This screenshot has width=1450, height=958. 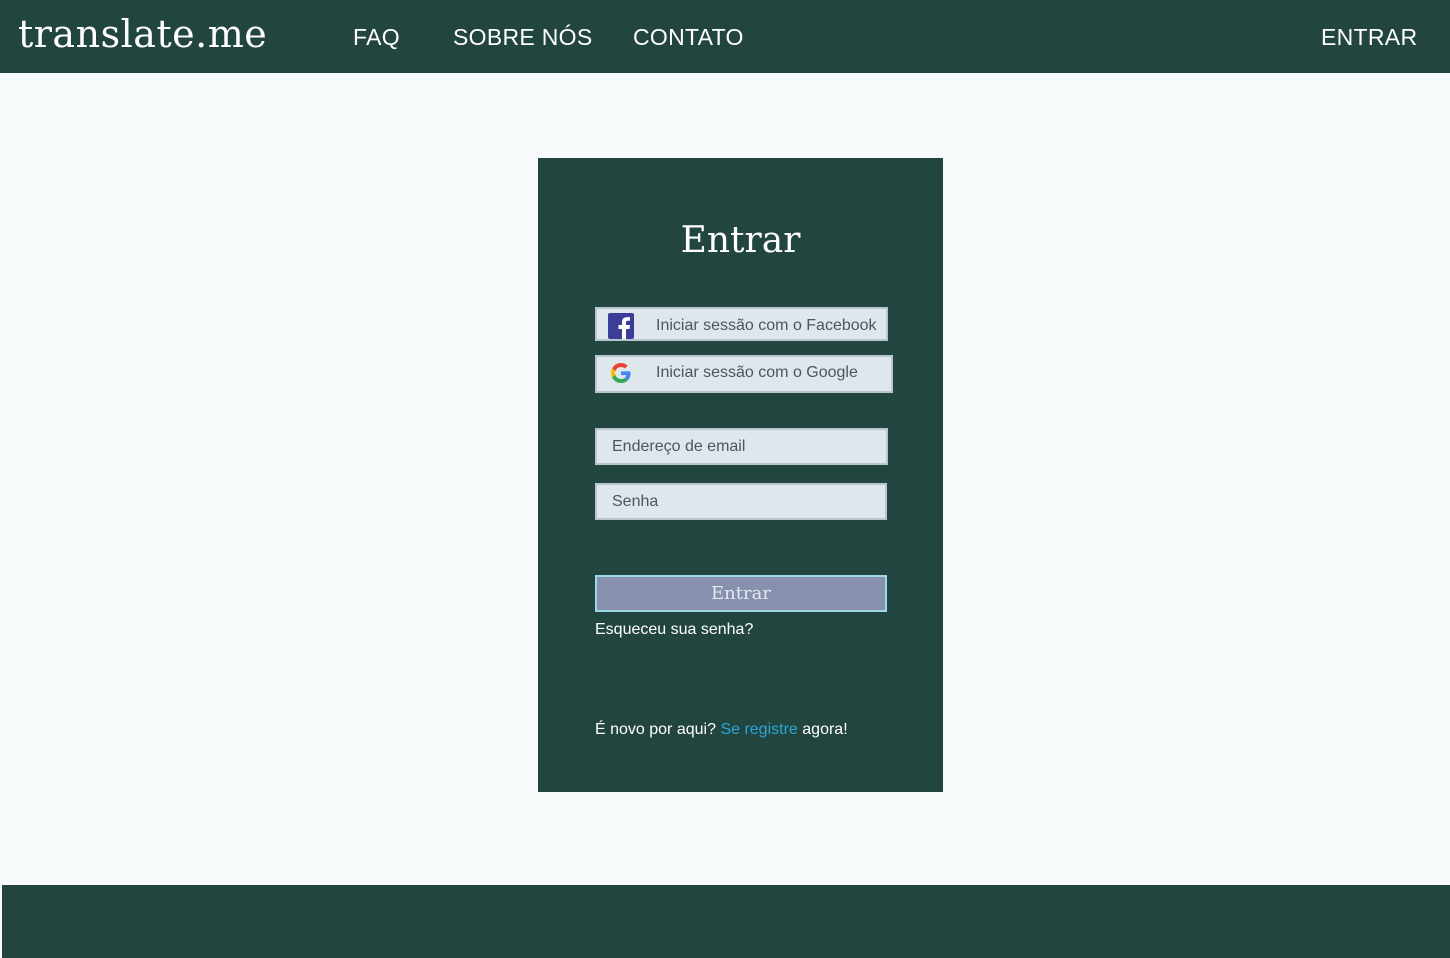 What do you see at coordinates (688, 37) in the screenshot?
I see `nav-contact: CONTATO` at bounding box center [688, 37].